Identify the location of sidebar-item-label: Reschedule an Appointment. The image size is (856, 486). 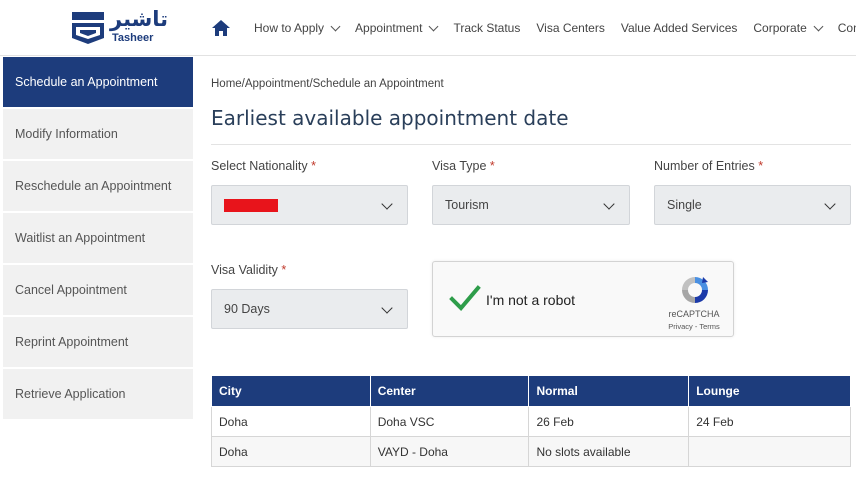
(93, 186).